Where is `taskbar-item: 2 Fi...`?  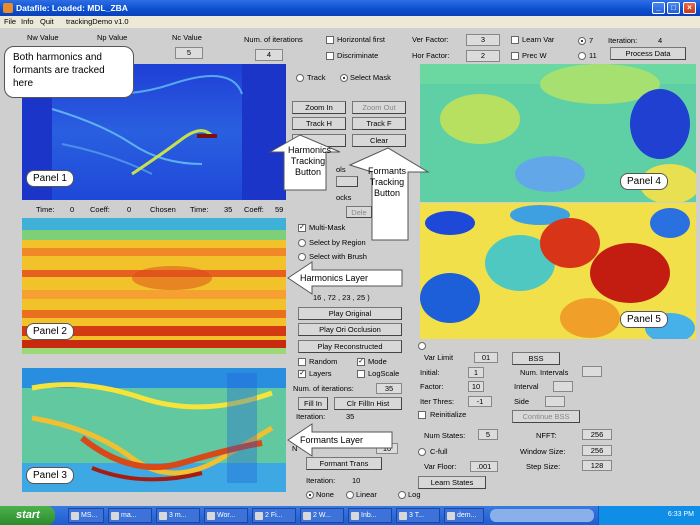
taskbar-item: 2 Fi... is located at coordinates (274, 515).